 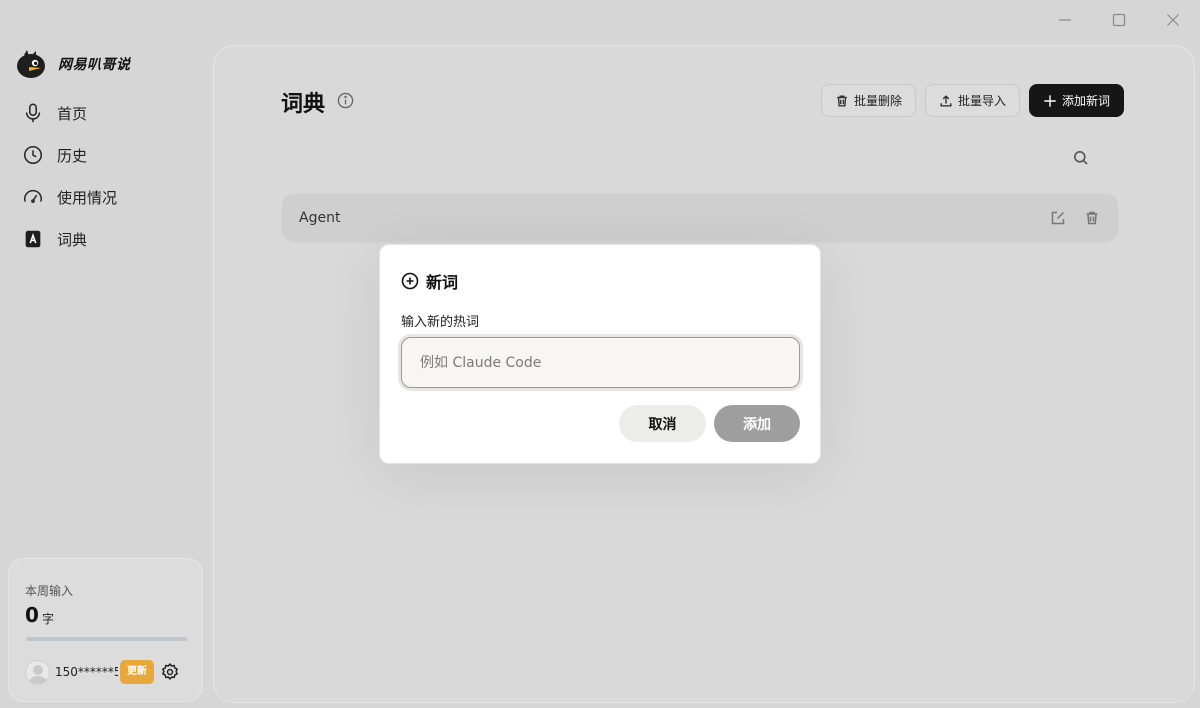 I want to click on weekly-input-unit: 字, so click(x=48, y=619).